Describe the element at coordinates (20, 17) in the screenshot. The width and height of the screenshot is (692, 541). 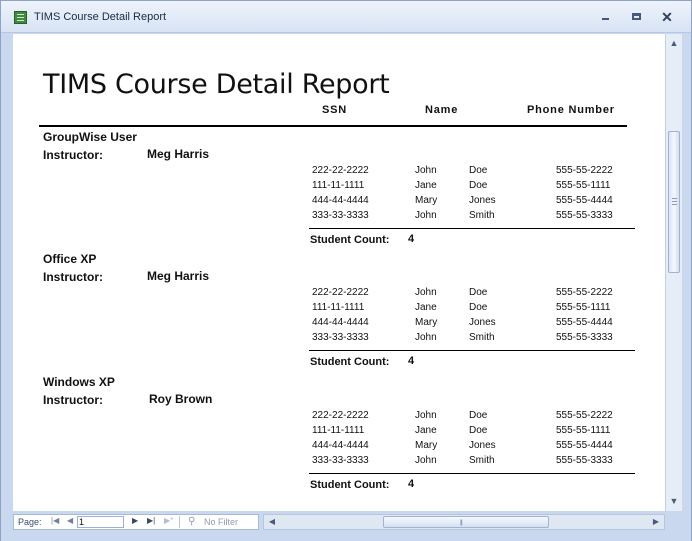
I see `report-icon` at that location.